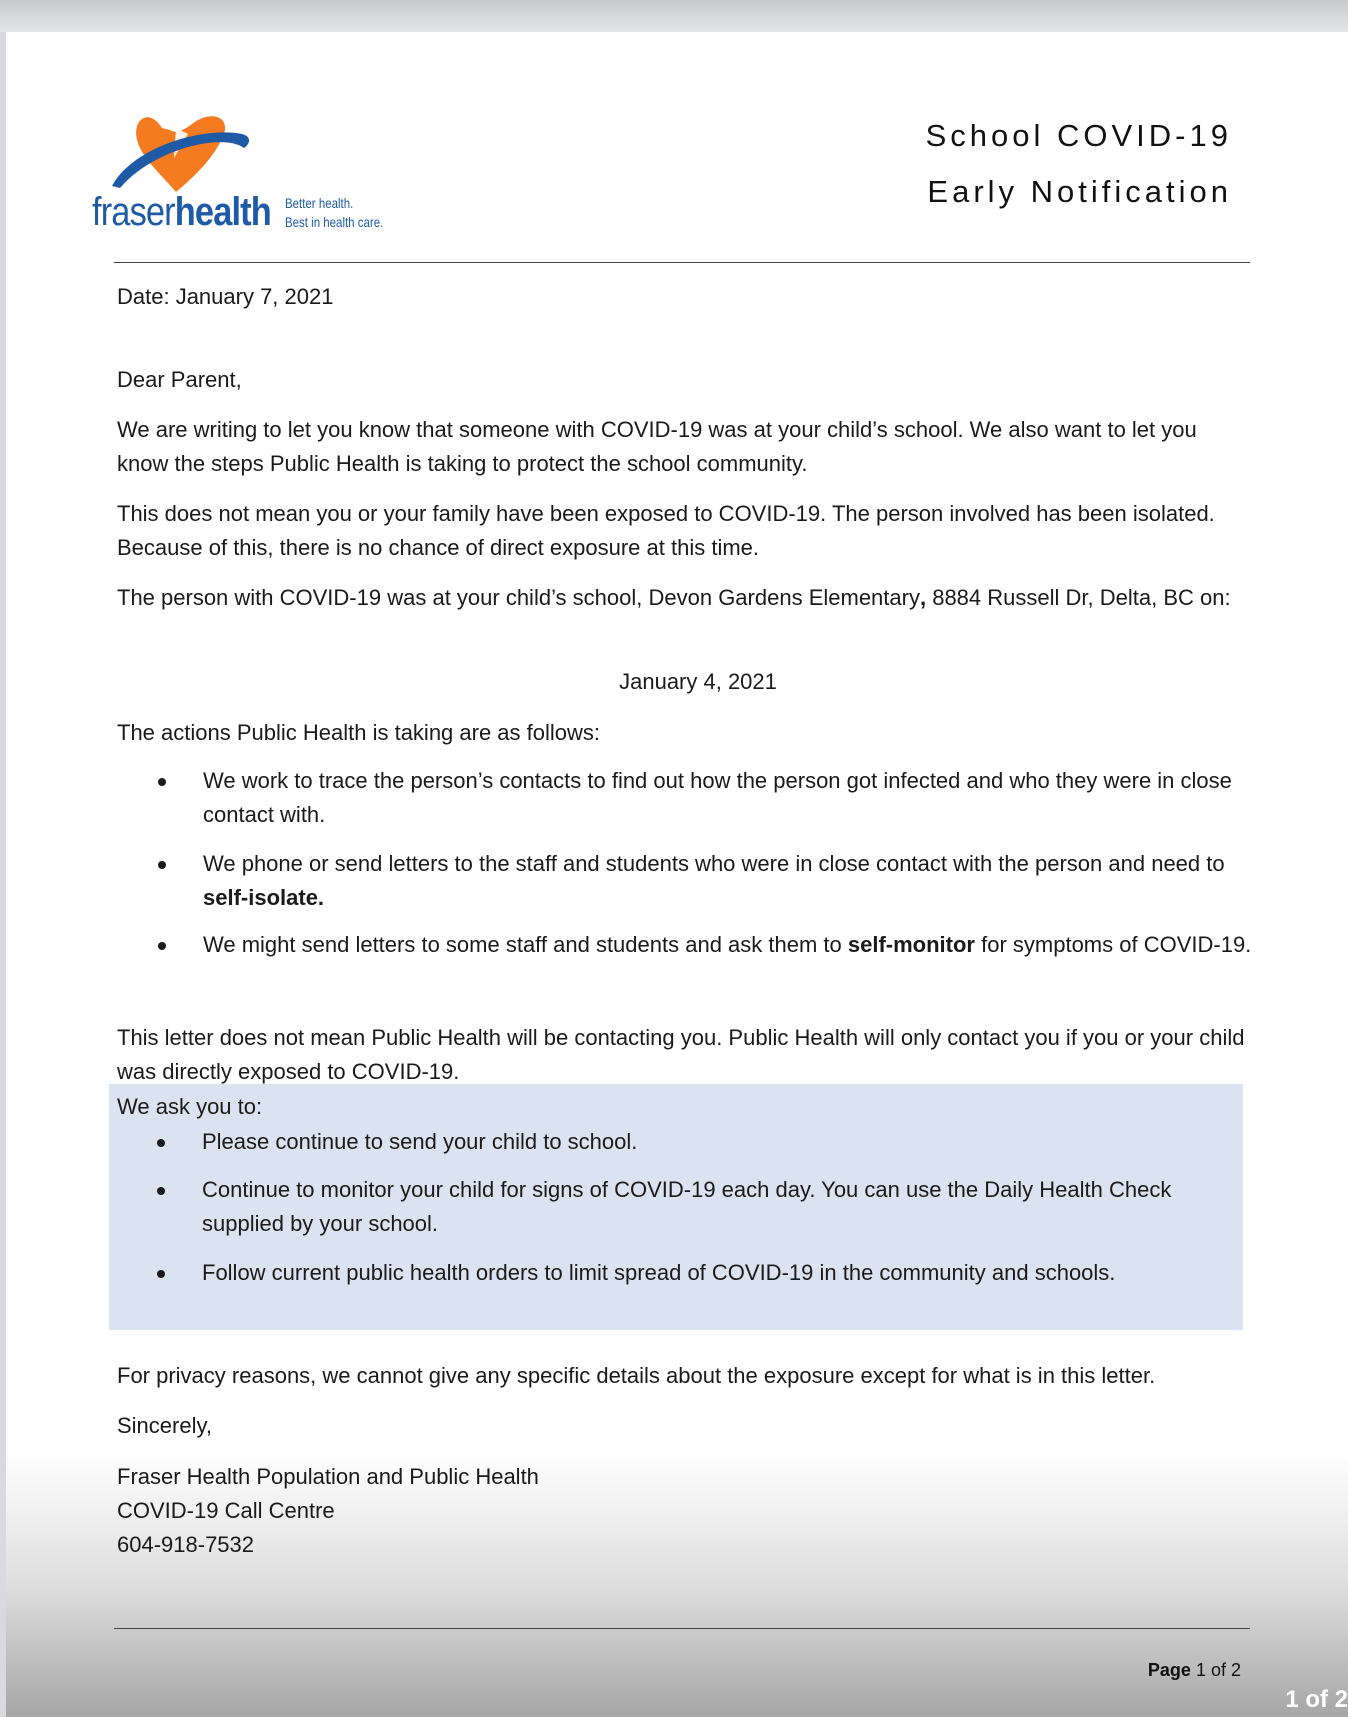 The image size is (1348, 1717). What do you see at coordinates (186, 1544) in the screenshot?
I see `signature-line: 604-918-7532` at bounding box center [186, 1544].